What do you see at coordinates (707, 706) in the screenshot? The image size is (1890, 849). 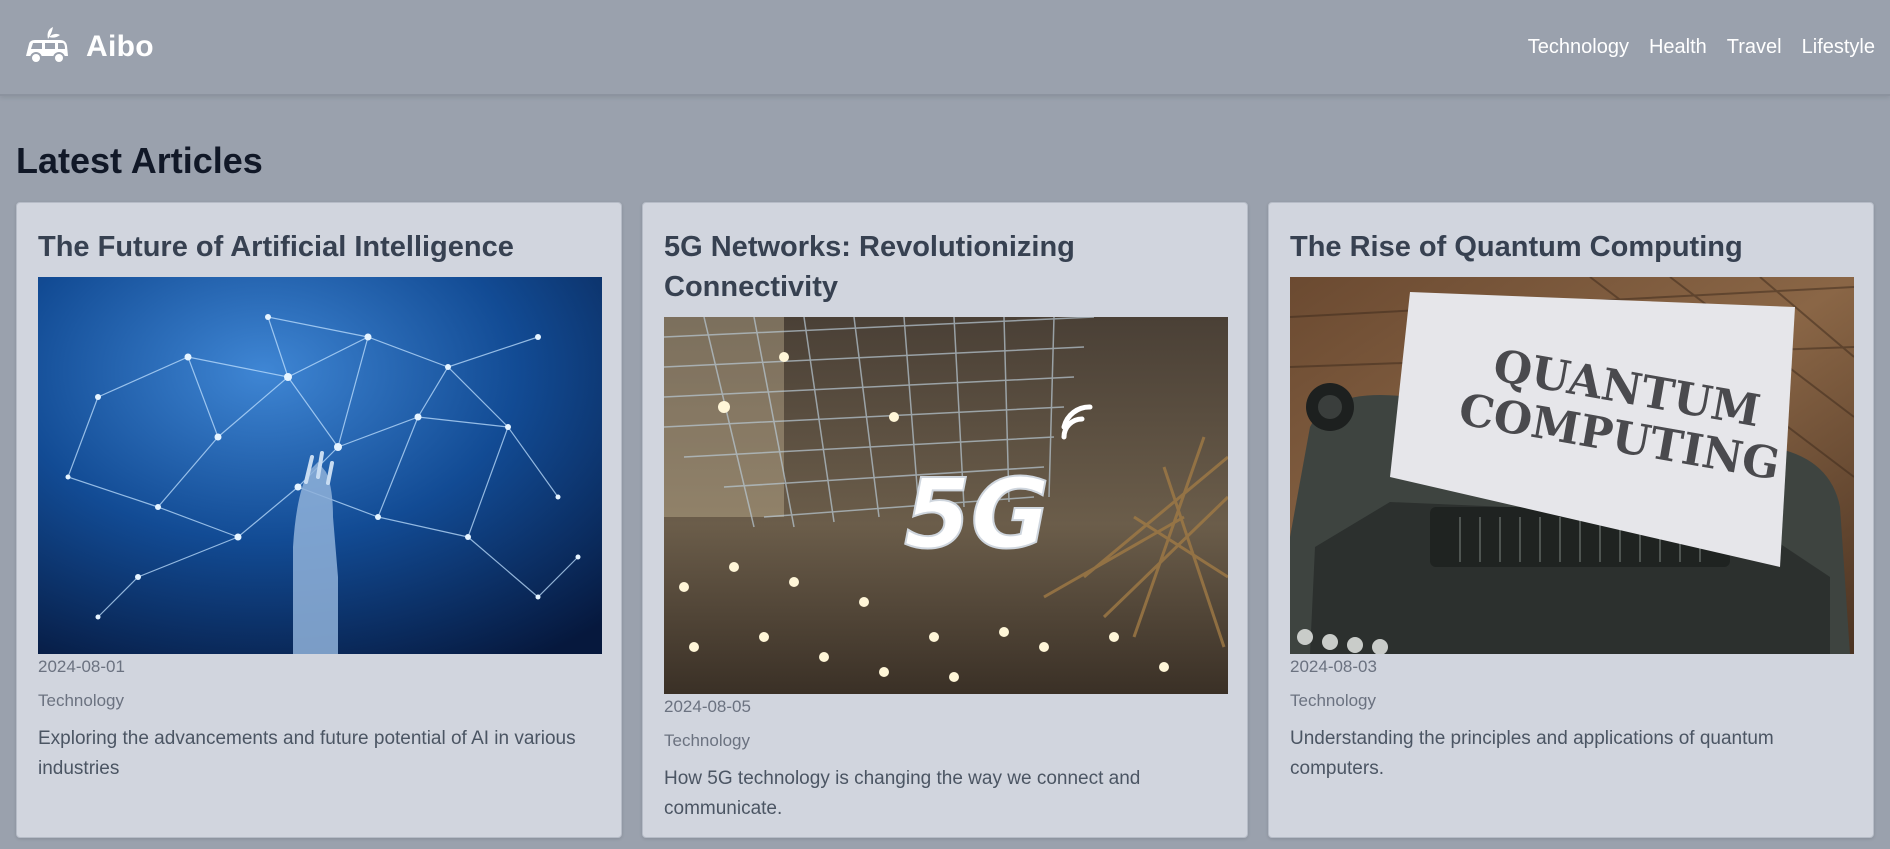 I see `article-date: 2024-08-05` at bounding box center [707, 706].